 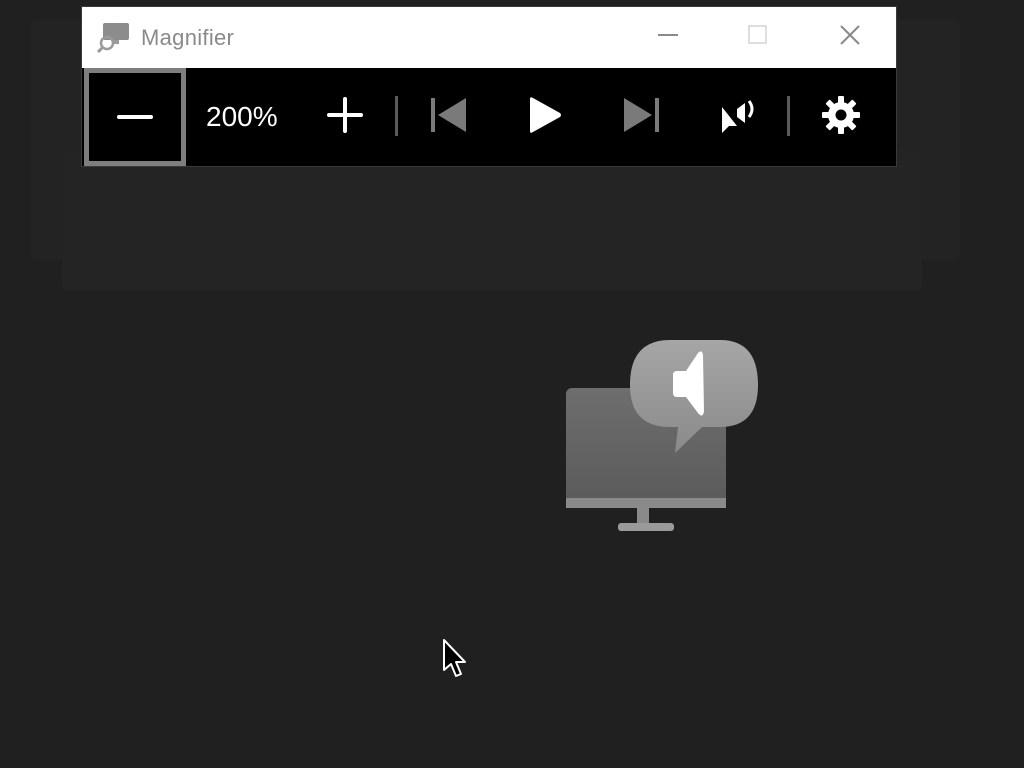 I want to click on previous-button, so click(x=449, y=117).